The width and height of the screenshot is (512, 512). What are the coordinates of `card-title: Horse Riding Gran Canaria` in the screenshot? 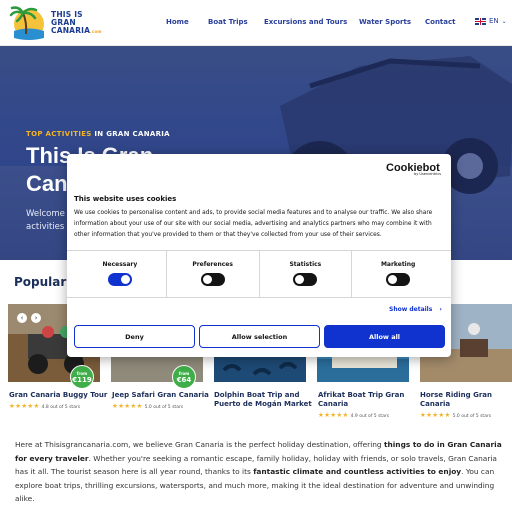 It's located at (456, 400).